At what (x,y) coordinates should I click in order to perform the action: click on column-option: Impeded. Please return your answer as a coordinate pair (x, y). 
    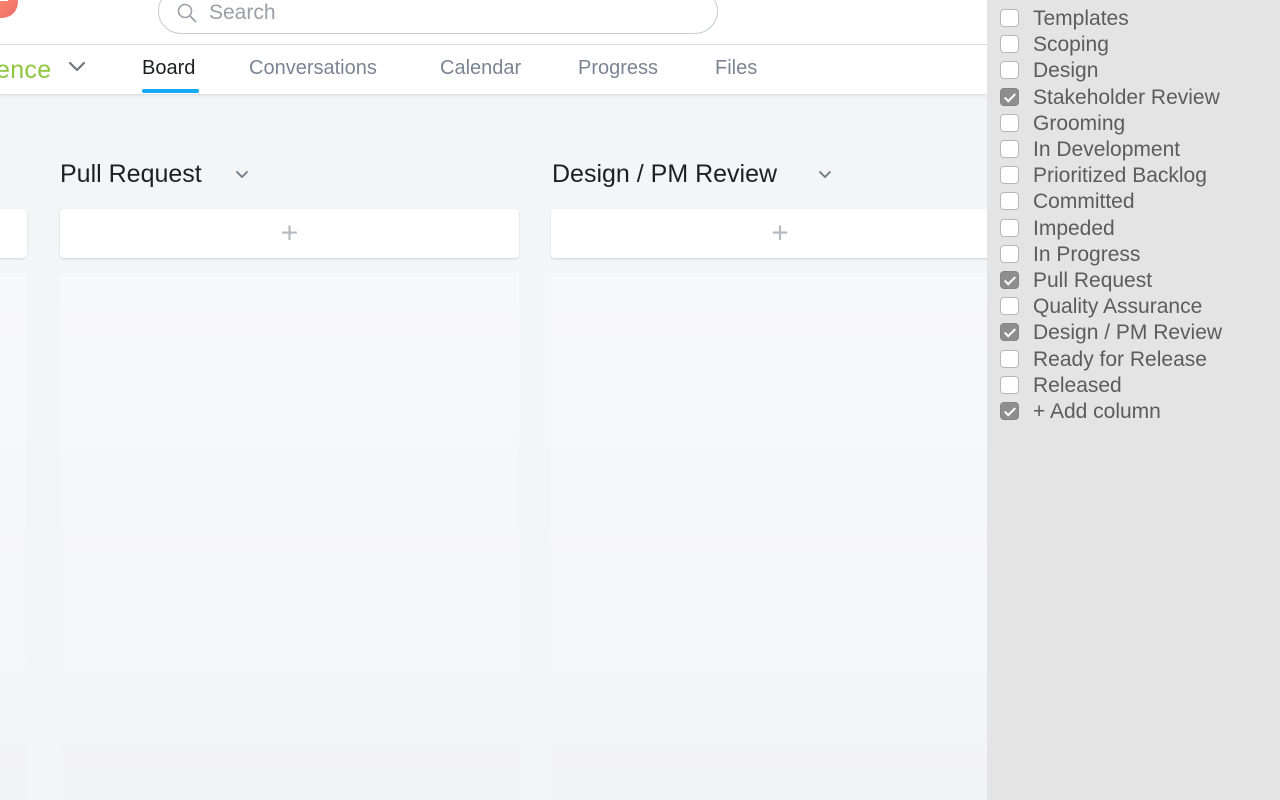
    Looking at the image, I should click on (1135, 228).